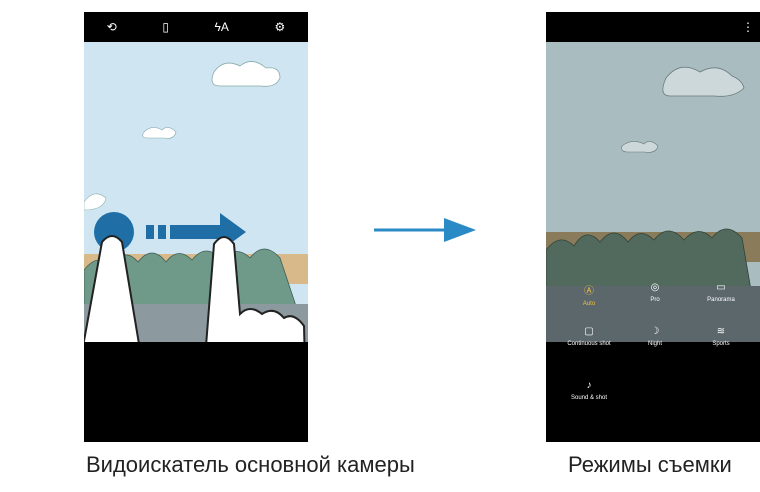 The image size is (760, 492). Describe the element at coordinates (721, 300) in the screenshot. I see `mode-label: Panorama` at that location.